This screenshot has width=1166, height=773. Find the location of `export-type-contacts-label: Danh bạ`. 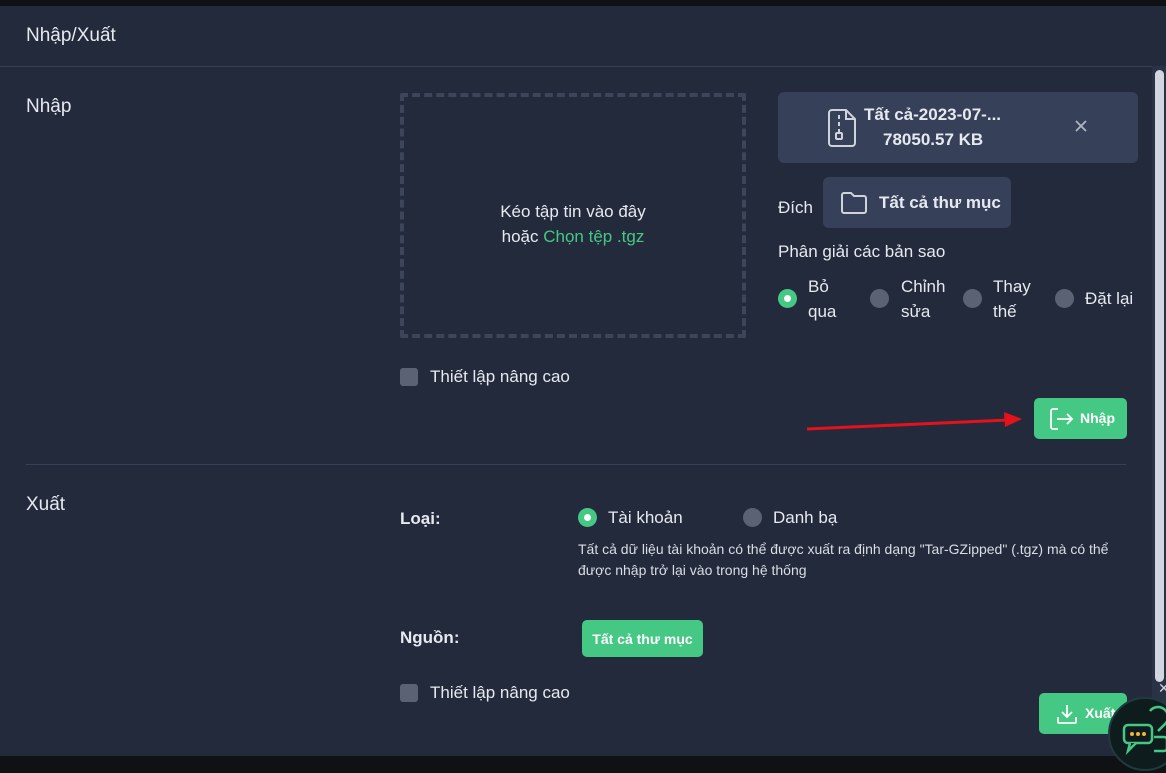

export-type-contacts-label: Danh bạ is located at coordinates (805, 517).